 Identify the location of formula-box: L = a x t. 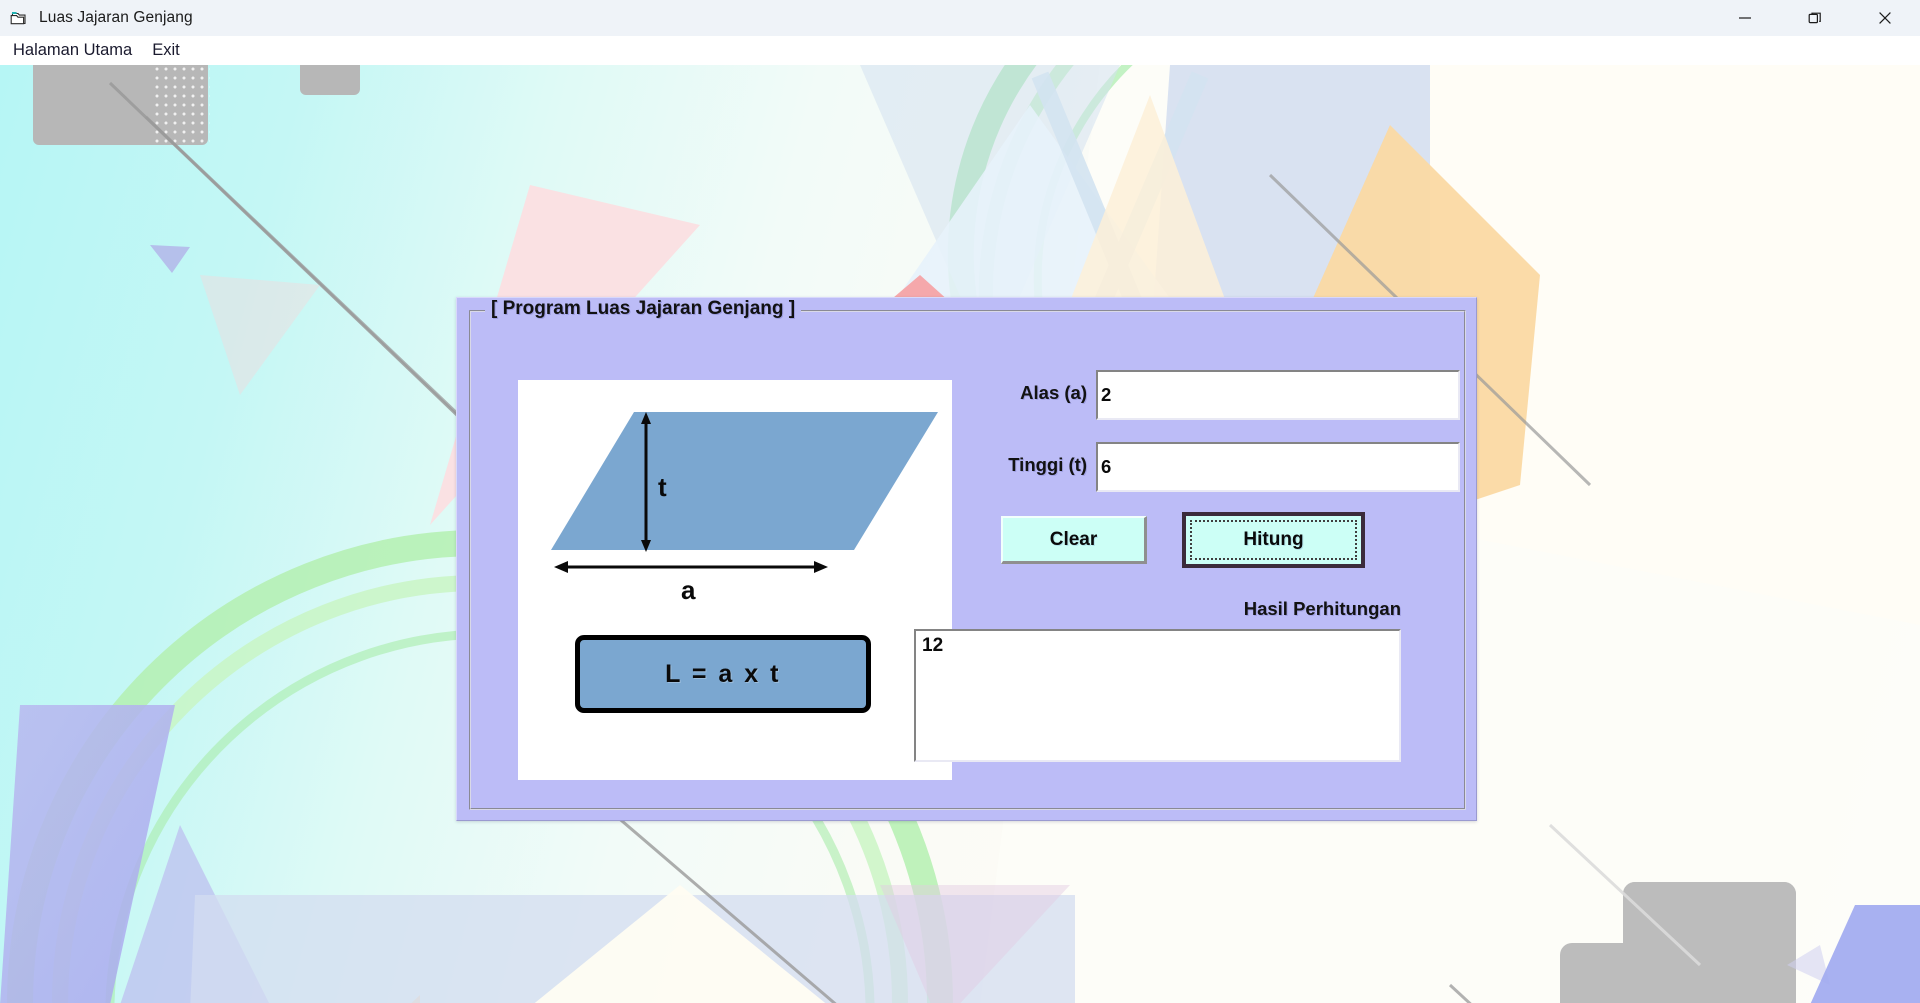
(723, 674).